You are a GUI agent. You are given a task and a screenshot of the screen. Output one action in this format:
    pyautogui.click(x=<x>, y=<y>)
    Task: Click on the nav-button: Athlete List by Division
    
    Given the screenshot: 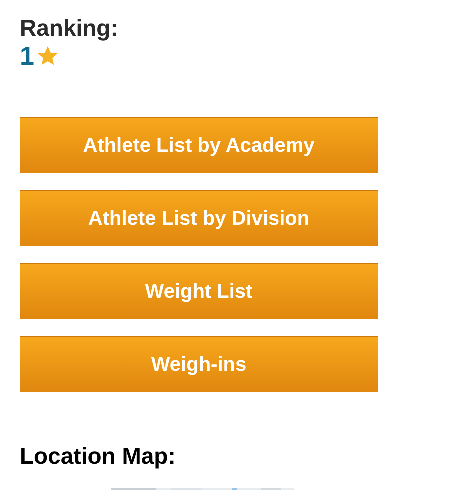 What is the action you would take?
    pyautogui.click(x=199, y=218)
    